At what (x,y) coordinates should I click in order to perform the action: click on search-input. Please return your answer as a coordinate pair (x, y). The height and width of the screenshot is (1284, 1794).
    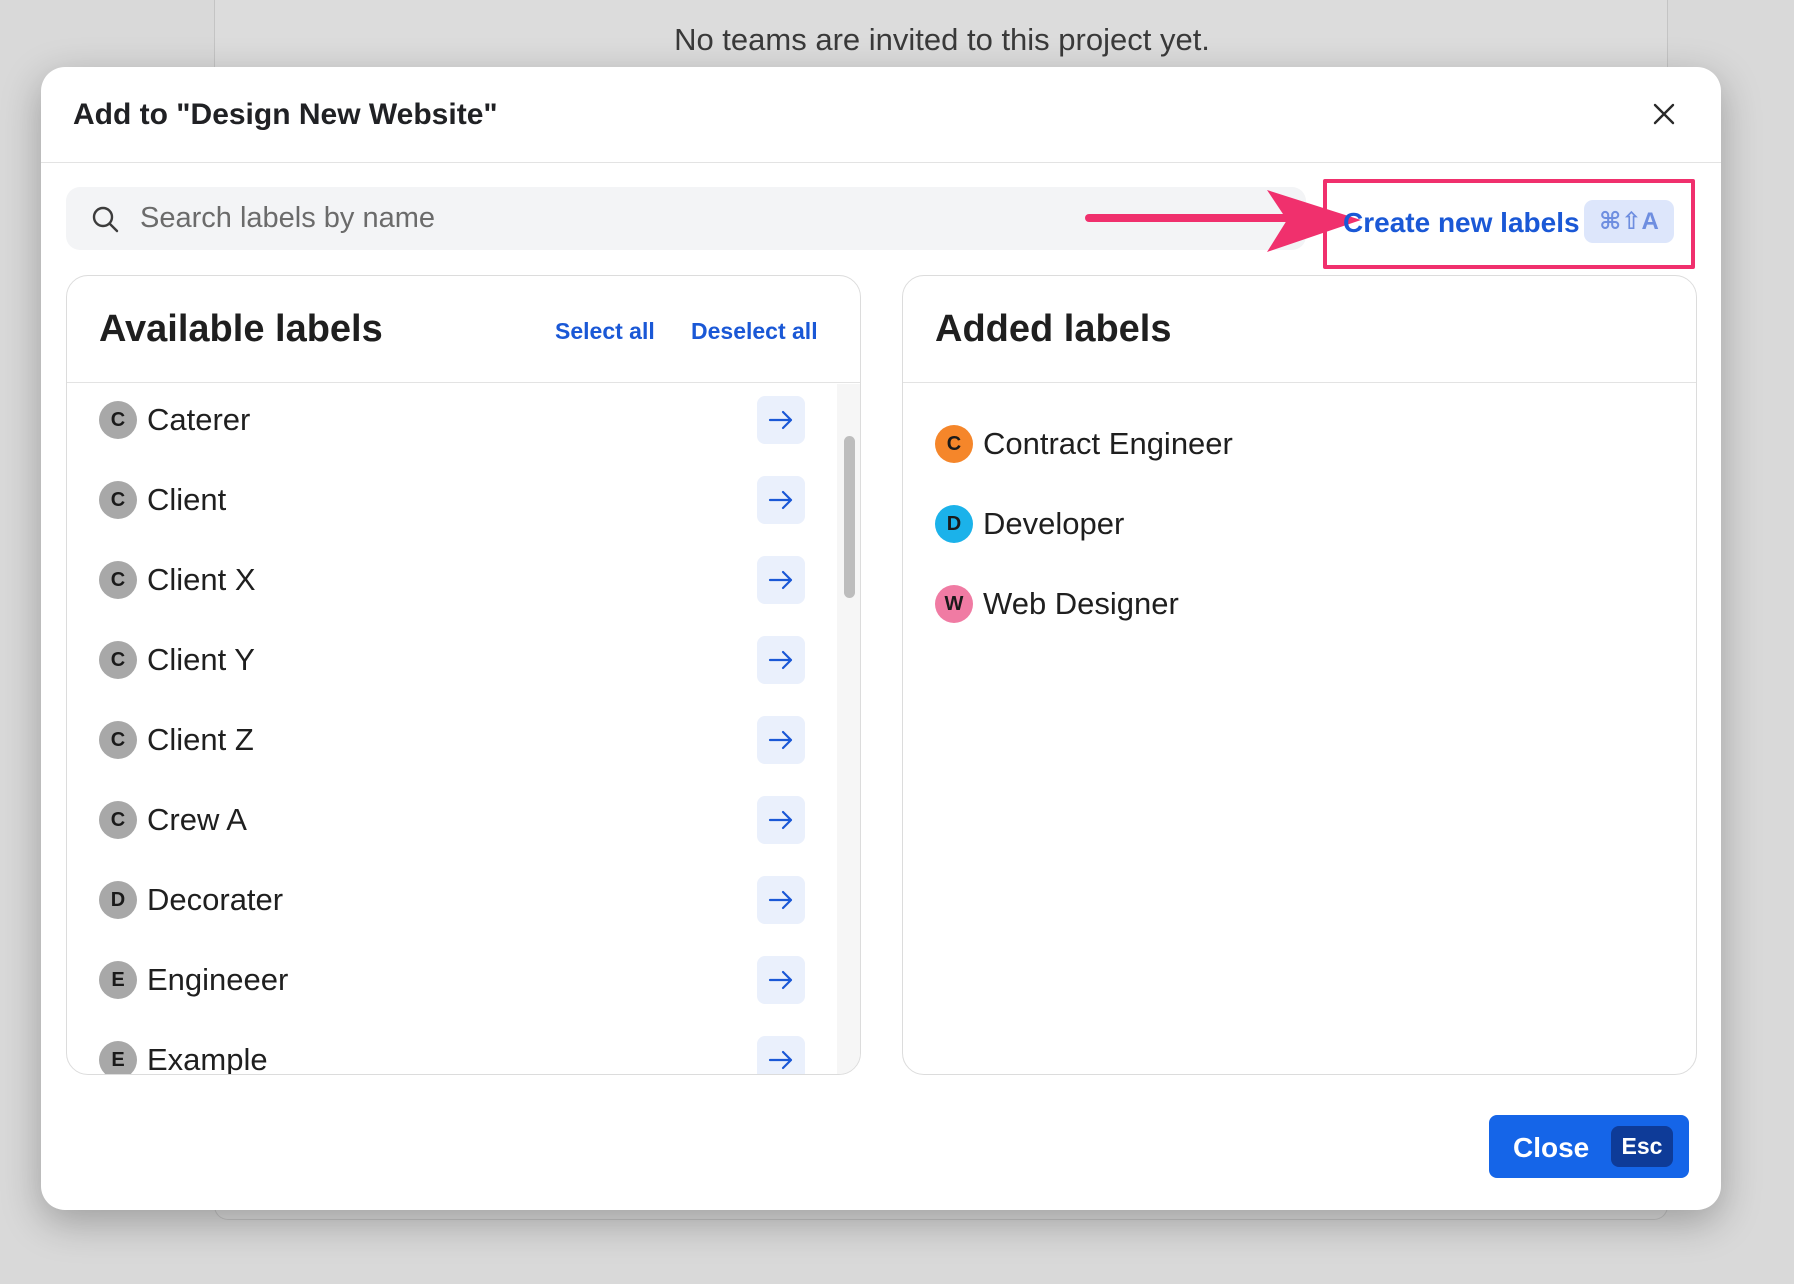
    Looking at the image, I should click on (690, 218).